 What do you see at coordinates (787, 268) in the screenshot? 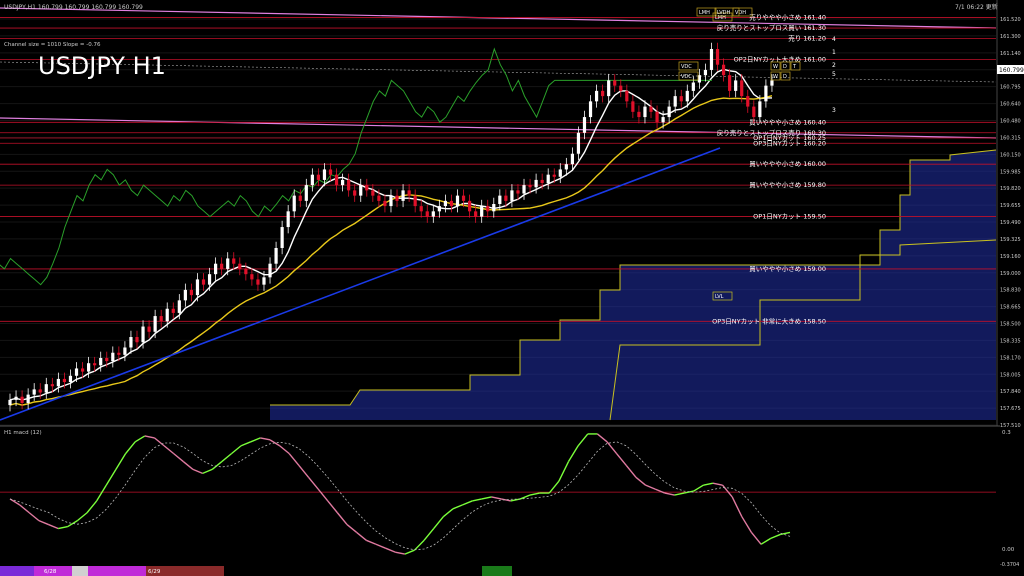
I see `level-label: 買いややや小さめ 159.00` at bounding box center [787, 268].